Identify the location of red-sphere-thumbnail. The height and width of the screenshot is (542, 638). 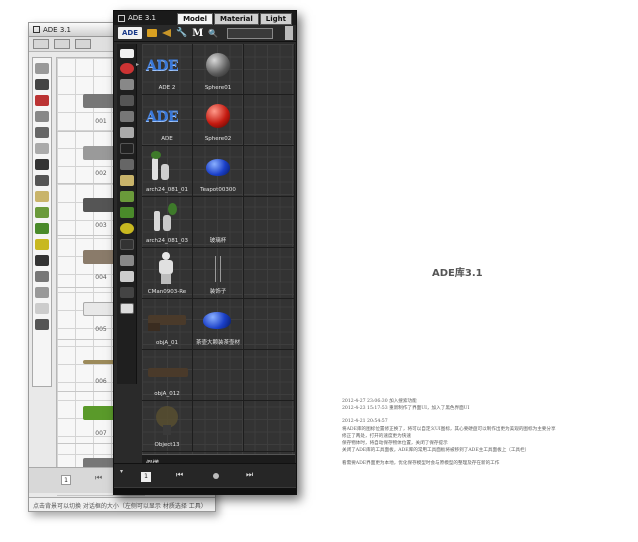
(218, 116).